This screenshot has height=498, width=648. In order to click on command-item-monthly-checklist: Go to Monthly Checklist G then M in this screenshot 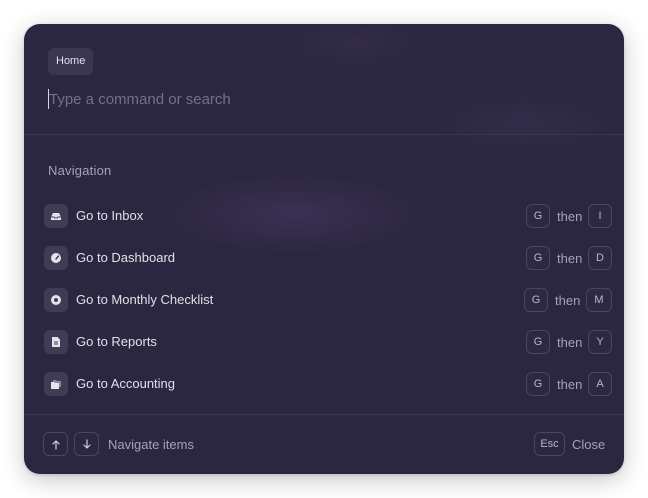, I will do `click(324, 300)`.